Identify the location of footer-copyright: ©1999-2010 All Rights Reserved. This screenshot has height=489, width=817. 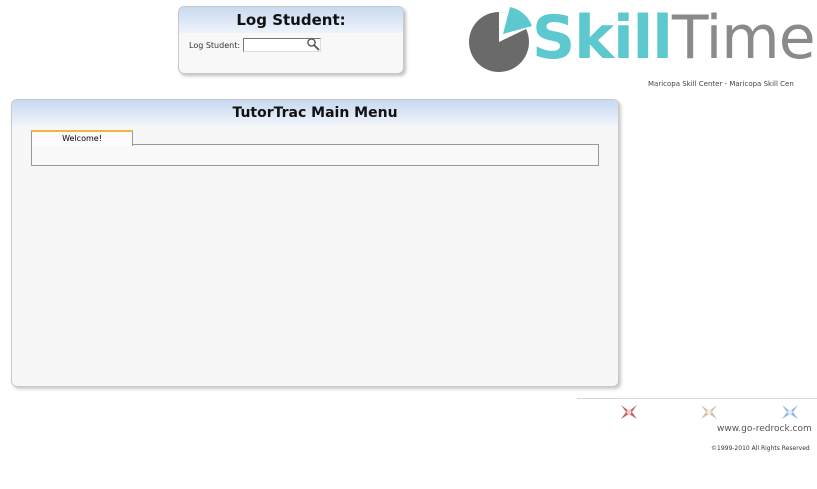
(760, 448).